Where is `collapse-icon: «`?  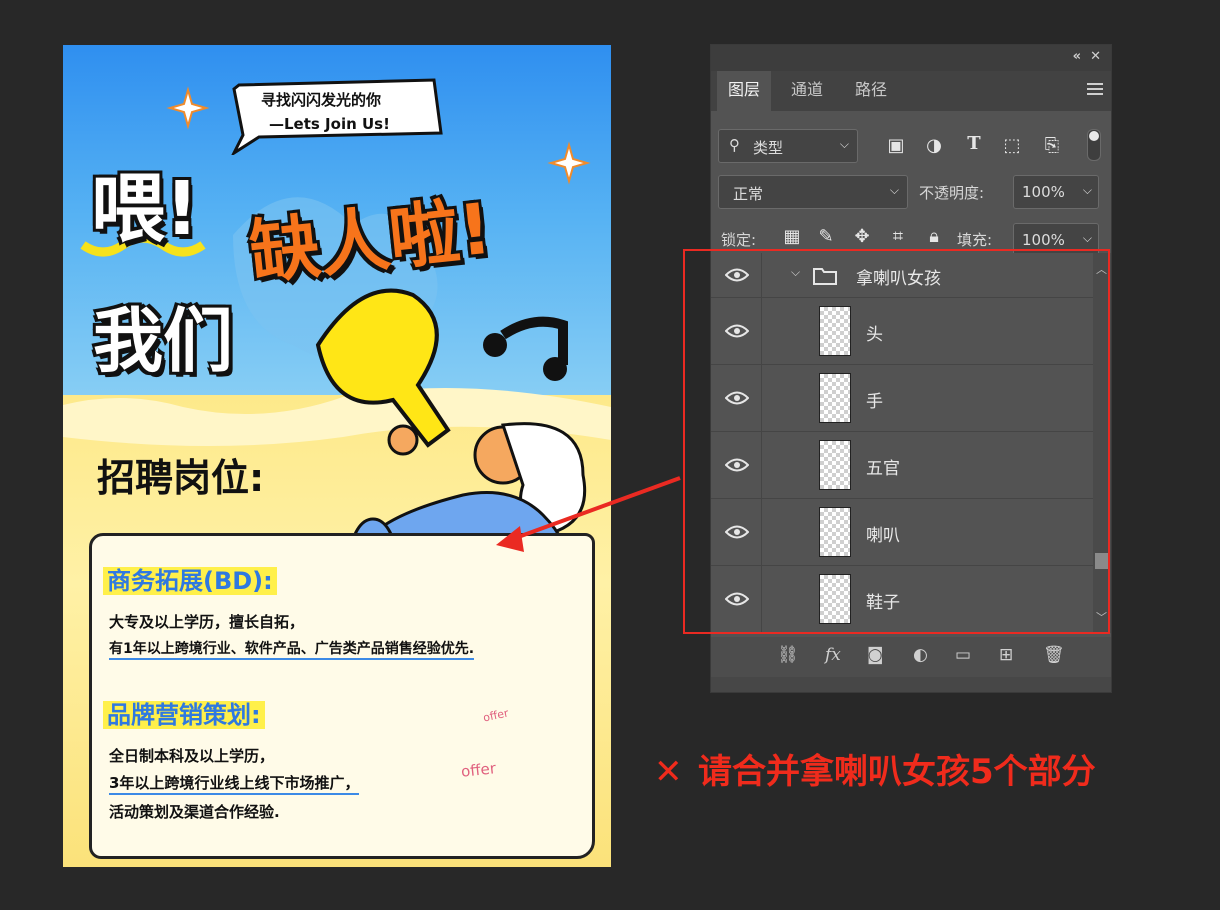
collapse-icon: « is located at coordinates (1077, 56).